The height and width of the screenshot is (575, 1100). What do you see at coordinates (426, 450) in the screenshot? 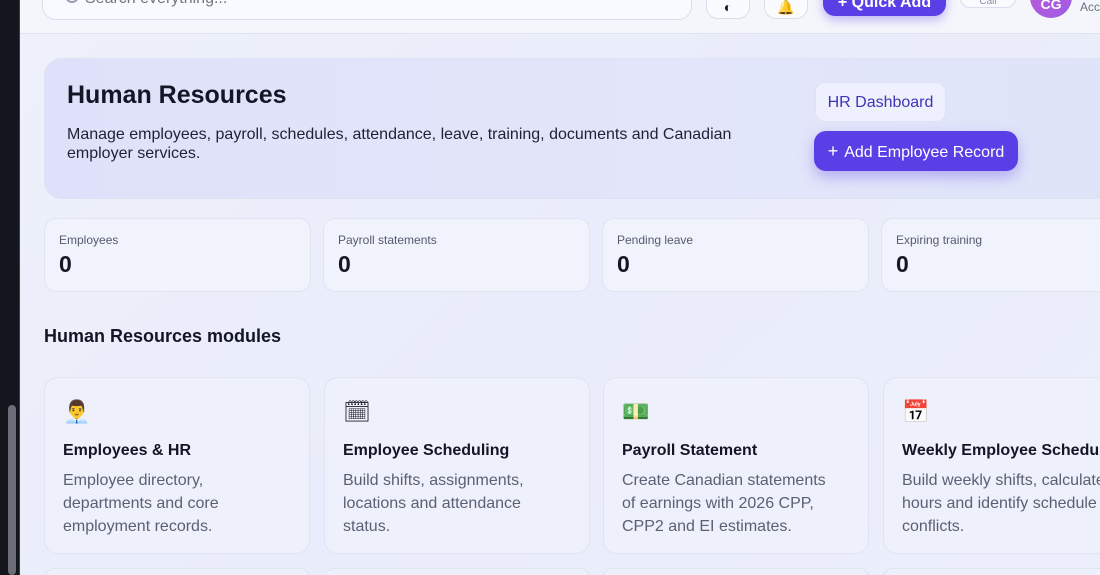
I see `module-title: Employee Scheduling` at bounding box center [426, 450].